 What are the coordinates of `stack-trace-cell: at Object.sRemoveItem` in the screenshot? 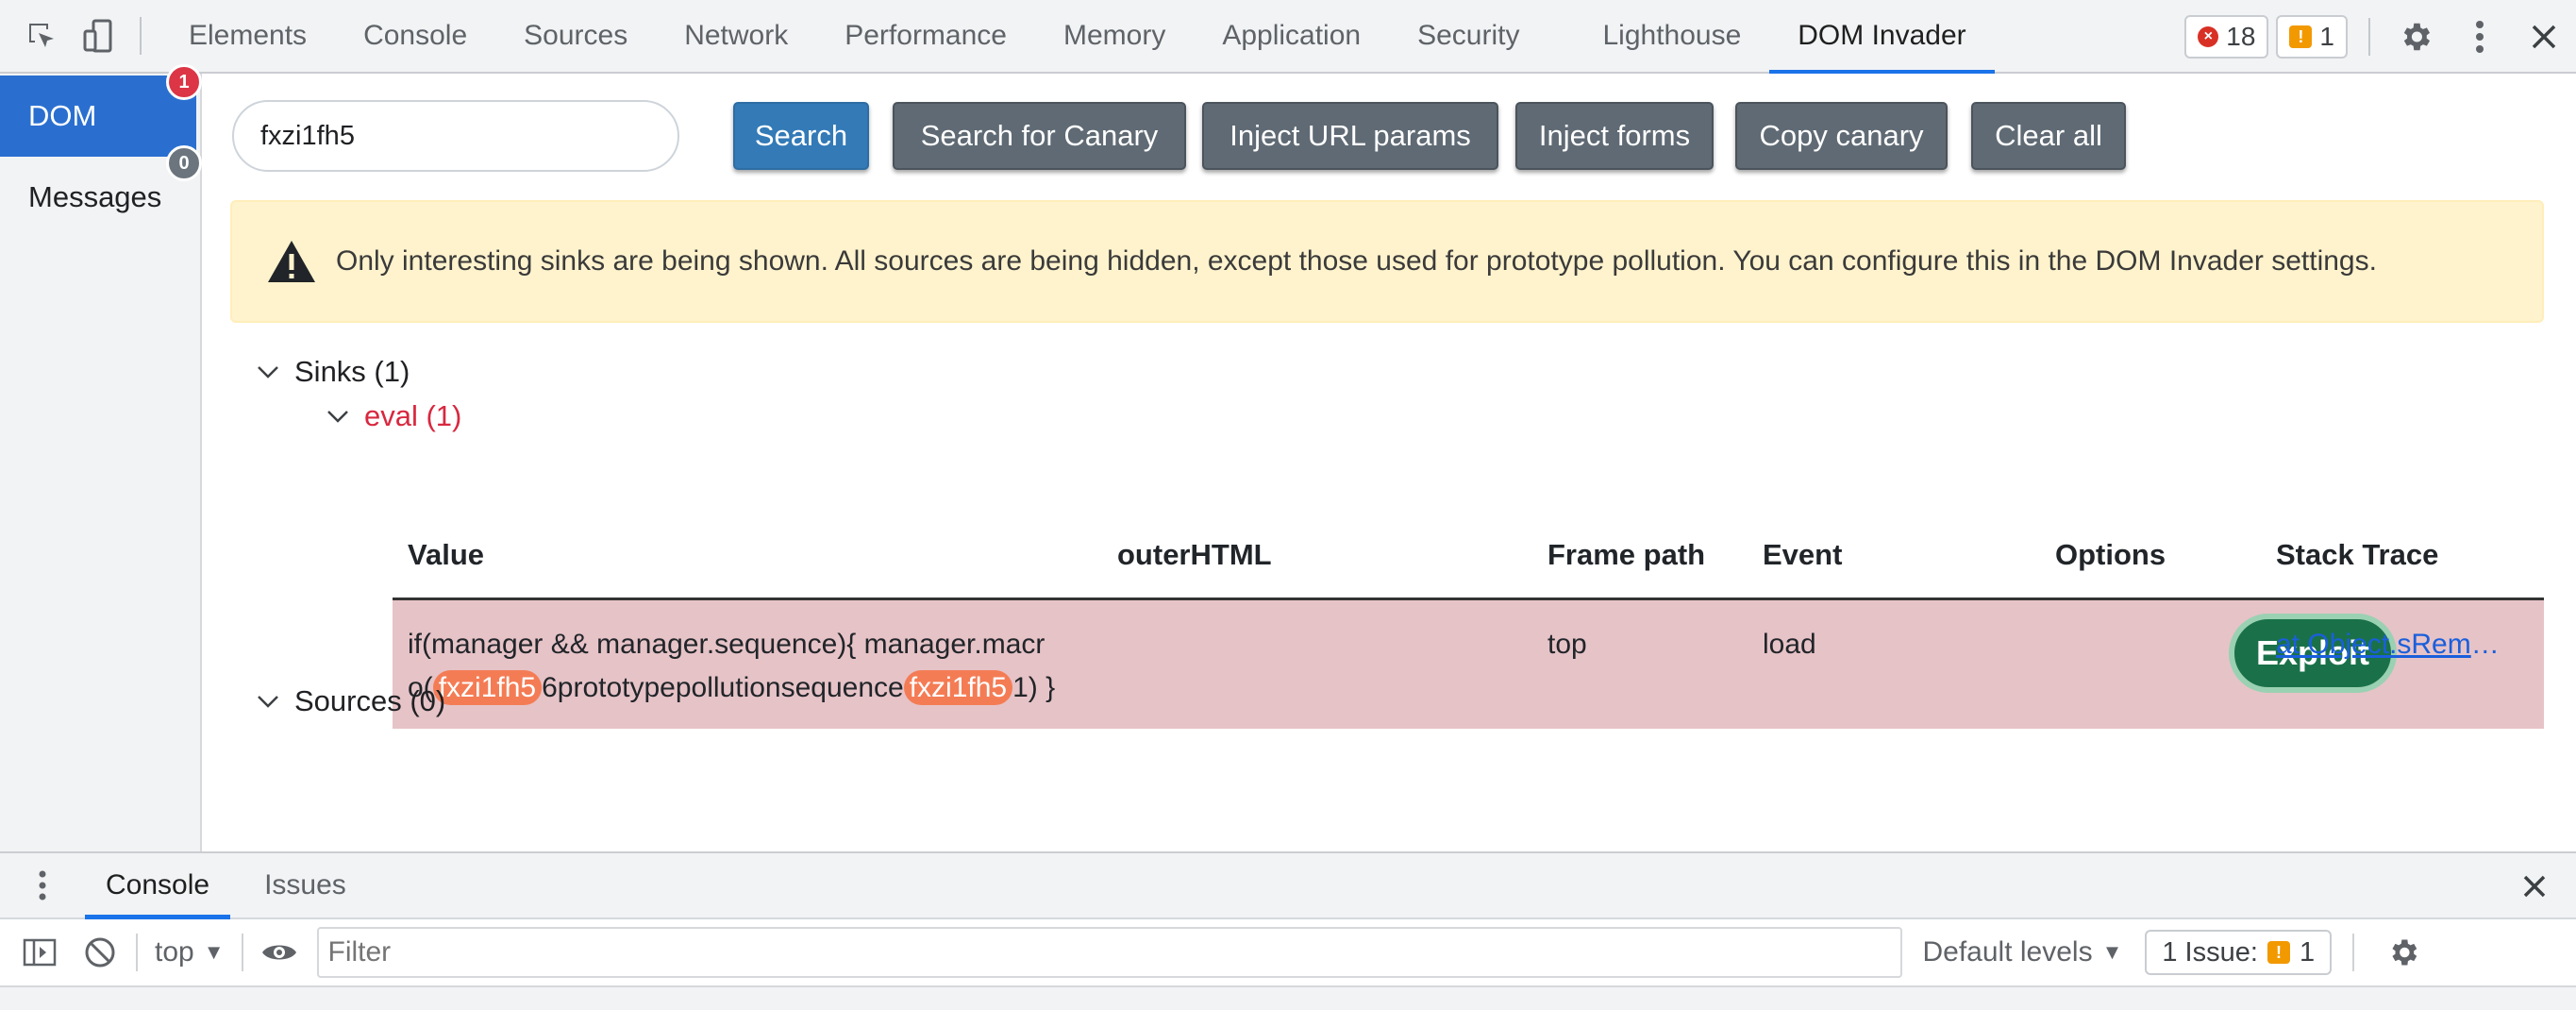 It's located at (2394, 644).